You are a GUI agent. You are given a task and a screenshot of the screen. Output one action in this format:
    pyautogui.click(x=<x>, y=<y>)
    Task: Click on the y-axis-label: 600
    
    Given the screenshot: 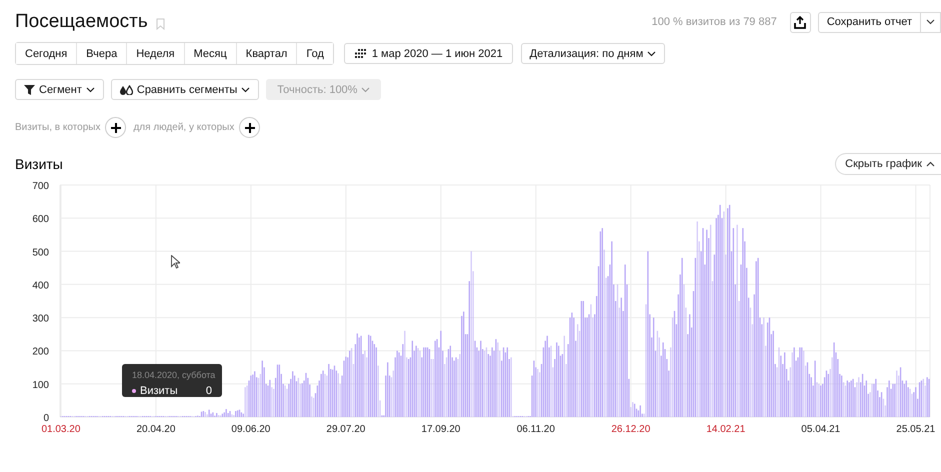 What is the action you would take?
    pyautogui.click(x=40, y=220)
    